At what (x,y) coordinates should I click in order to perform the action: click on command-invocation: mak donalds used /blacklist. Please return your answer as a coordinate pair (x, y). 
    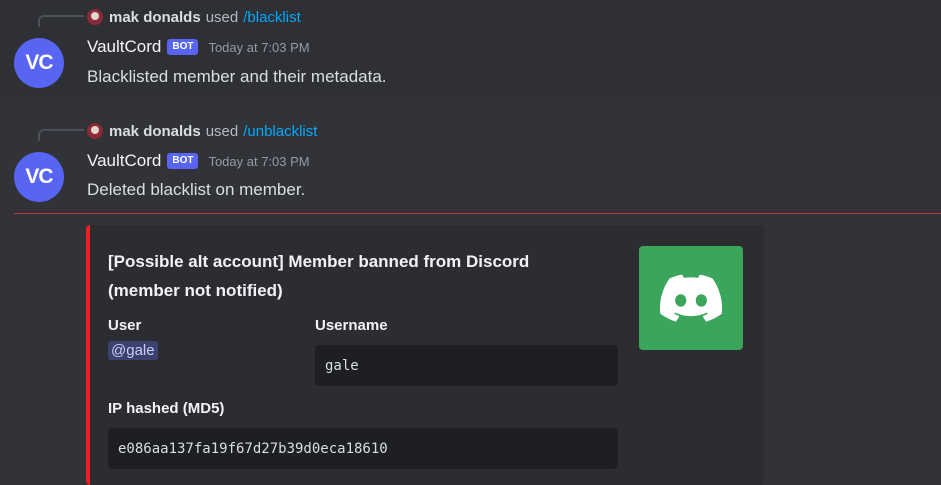
    Looking at the image, I should click on (194, 17).